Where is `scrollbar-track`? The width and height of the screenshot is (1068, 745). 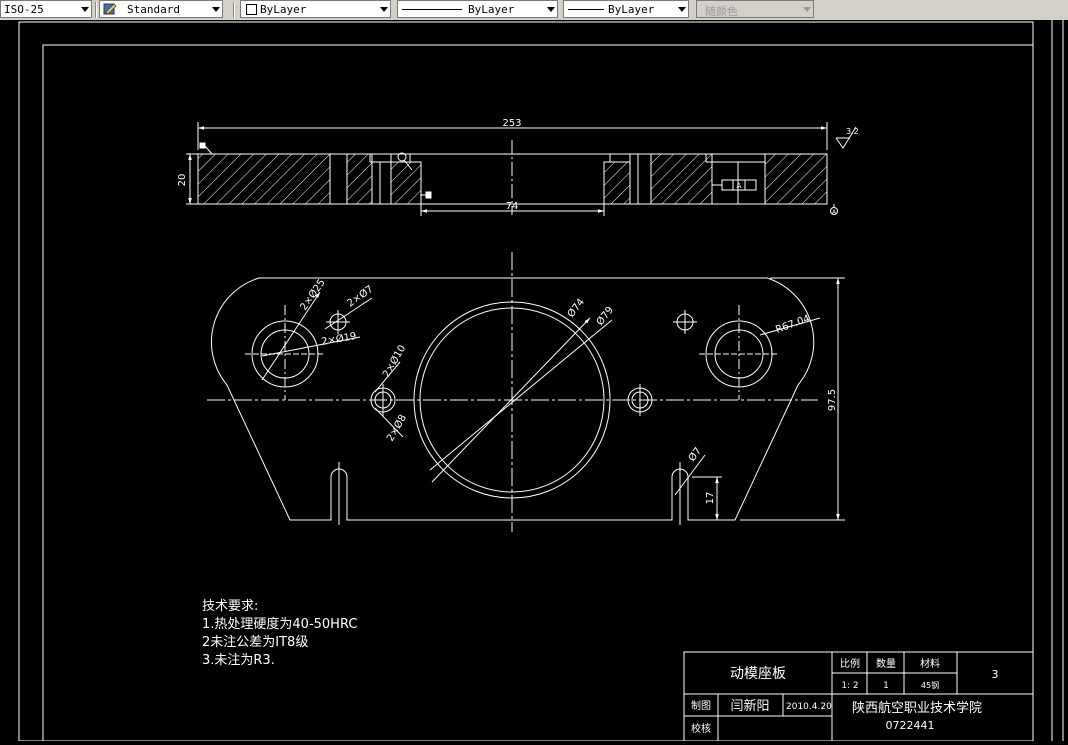 scrollbar-track is located at coordinates (1057, 380).